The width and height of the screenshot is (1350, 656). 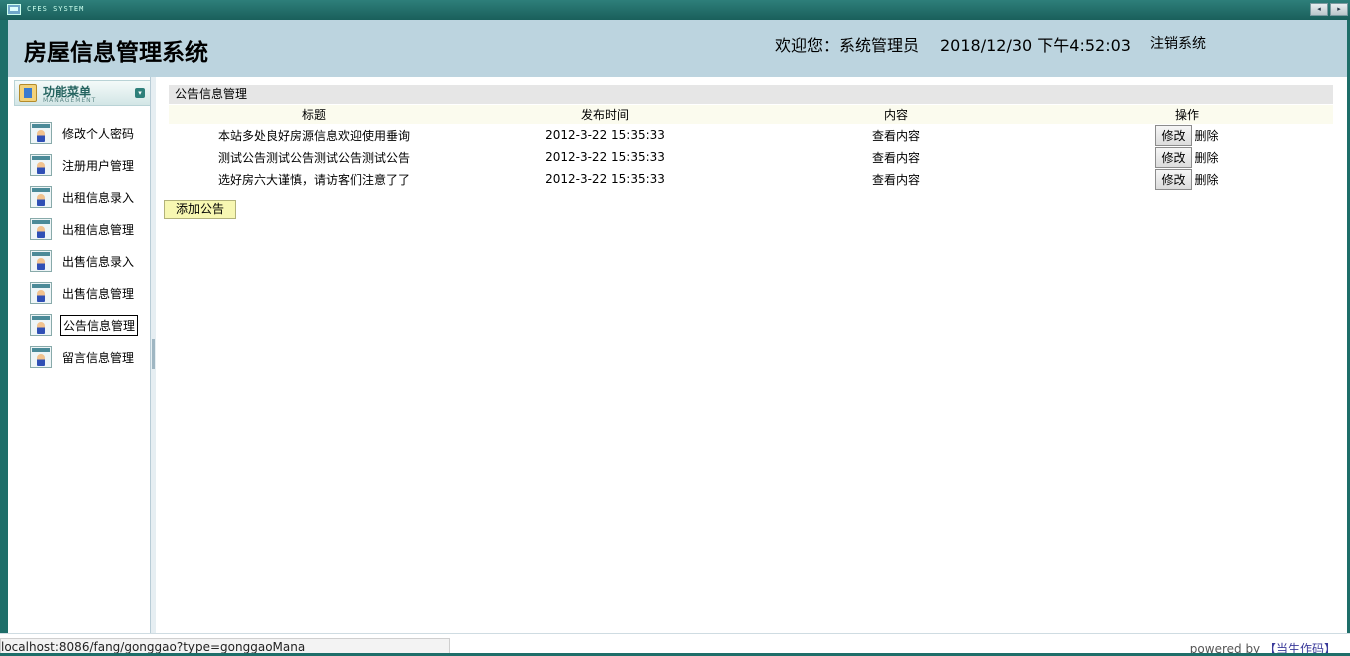 What do you see at coordinates (314, 114) in the screenshot?
I see `column-header-title: 标题` at bounding box center [314, 114].